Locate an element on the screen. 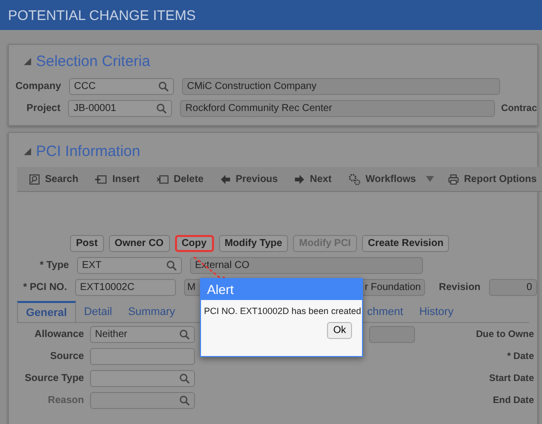 Image resolution: width=542 pixels, height=424 pixels. field-label: Project is located at coordinates (43, 108).